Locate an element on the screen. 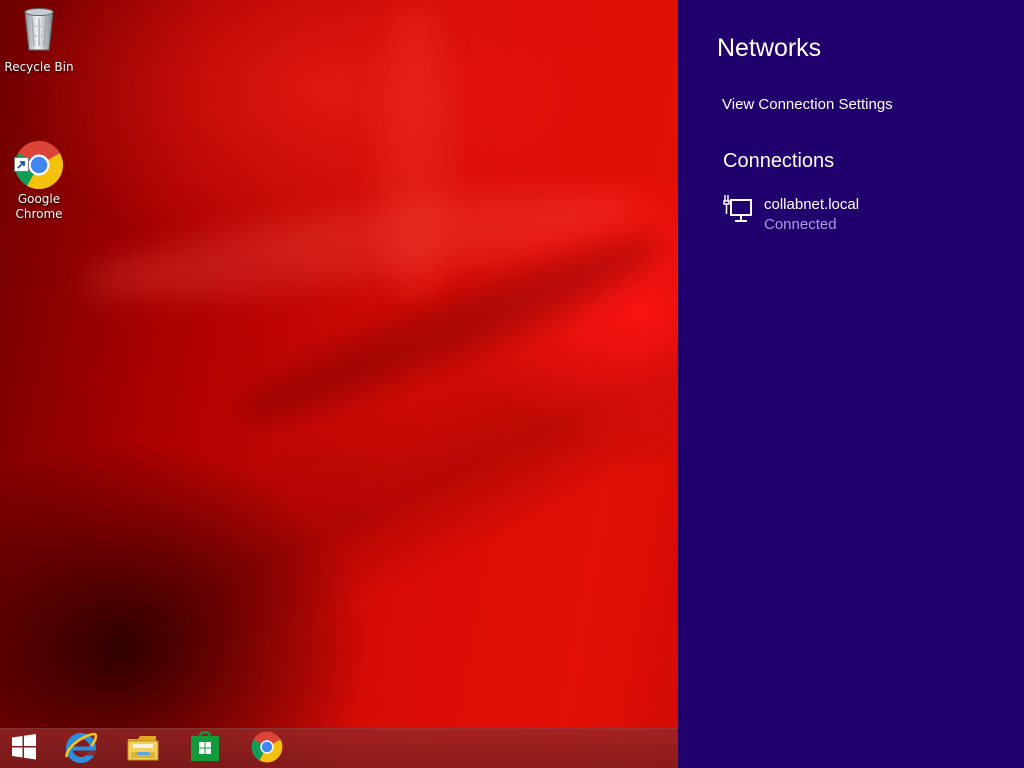 The image size is (1024, 768). internet-explorer-icon is located at coordinates (81, 749).